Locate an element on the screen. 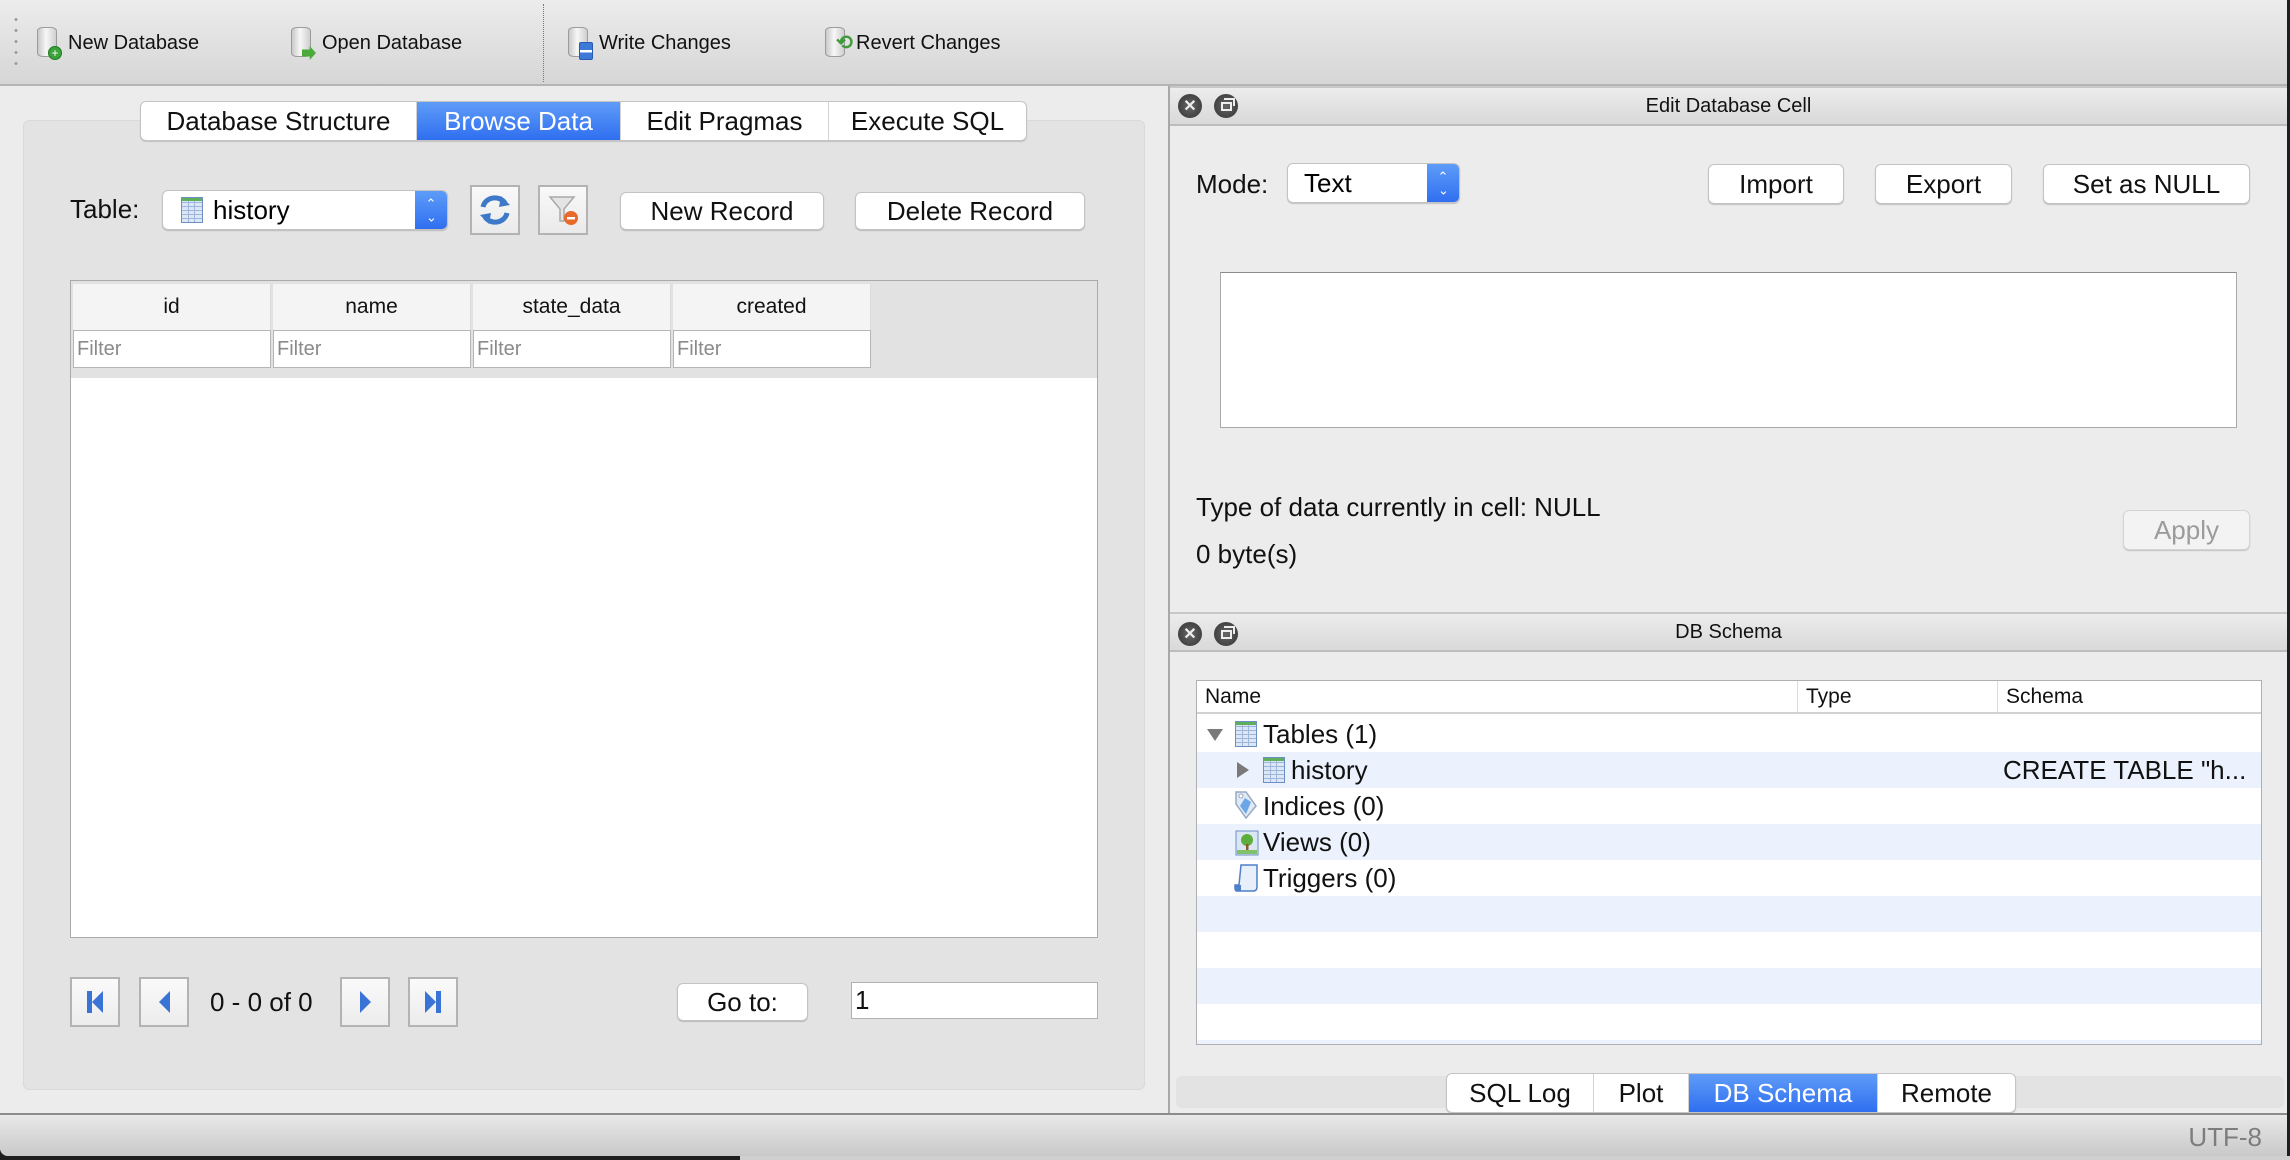 The height and width of the screenshot is (1160, 2290). edit-cell-title-bar: Edit Database Cell is located at coordinates (1728, 106).